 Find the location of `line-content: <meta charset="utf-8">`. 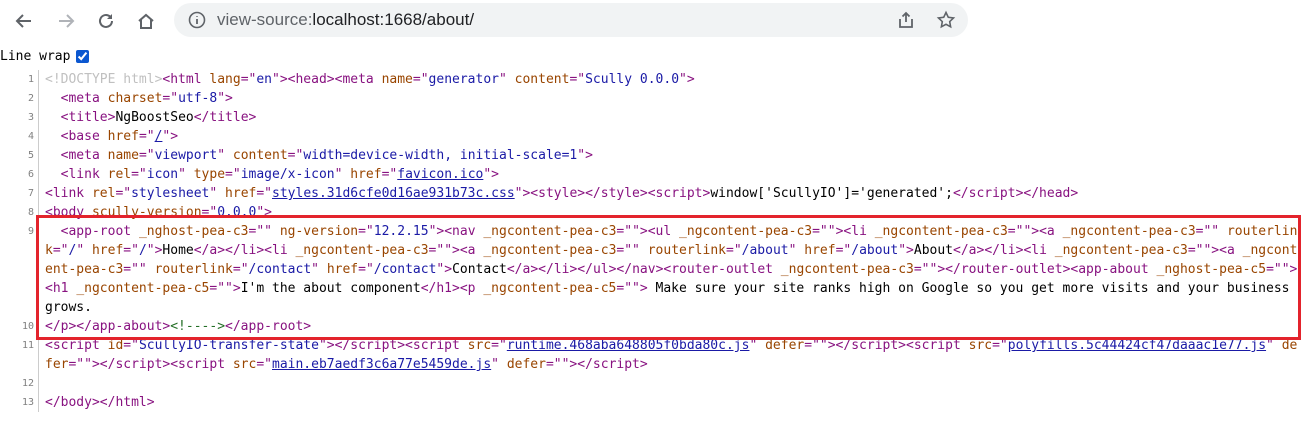

line-content: <meta charset="utf-8"> is located at coordinates (671, 98).